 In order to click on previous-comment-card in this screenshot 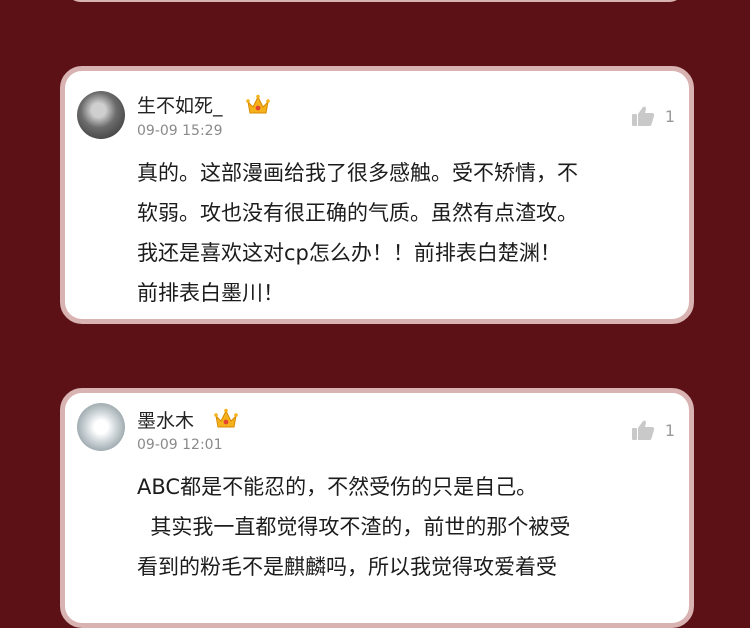, I will do `click(375, 1)`.